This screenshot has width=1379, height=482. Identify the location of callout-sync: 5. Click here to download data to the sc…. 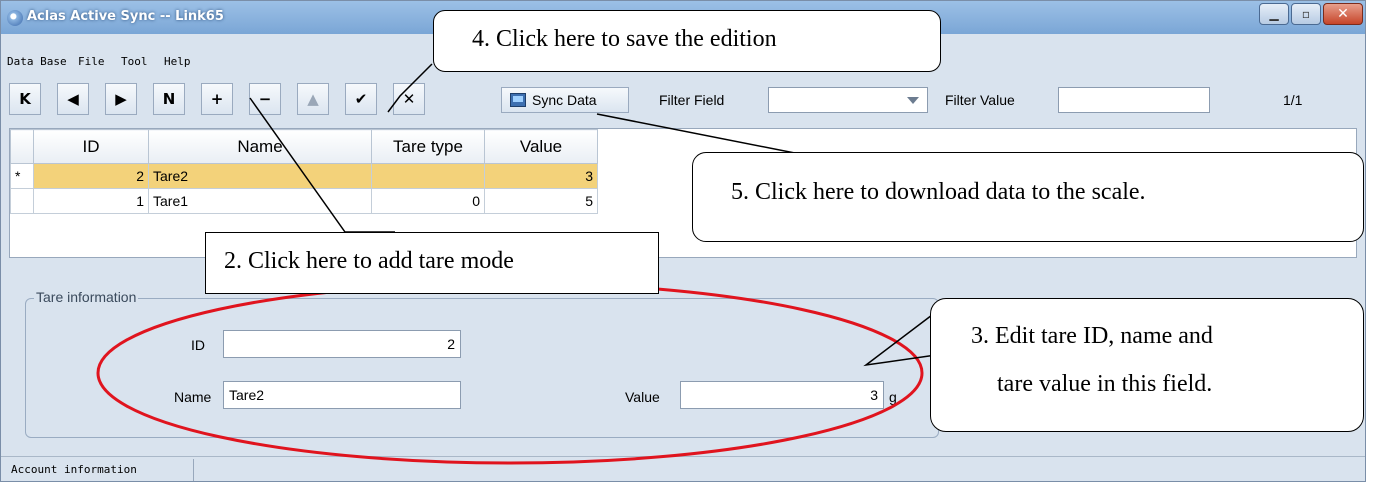
(1028, 197).